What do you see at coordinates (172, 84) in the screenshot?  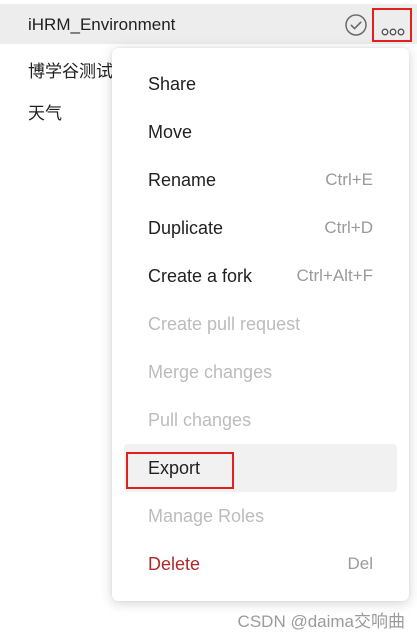 I see `menu-item-label: Share` at bounding box center [172, 84].